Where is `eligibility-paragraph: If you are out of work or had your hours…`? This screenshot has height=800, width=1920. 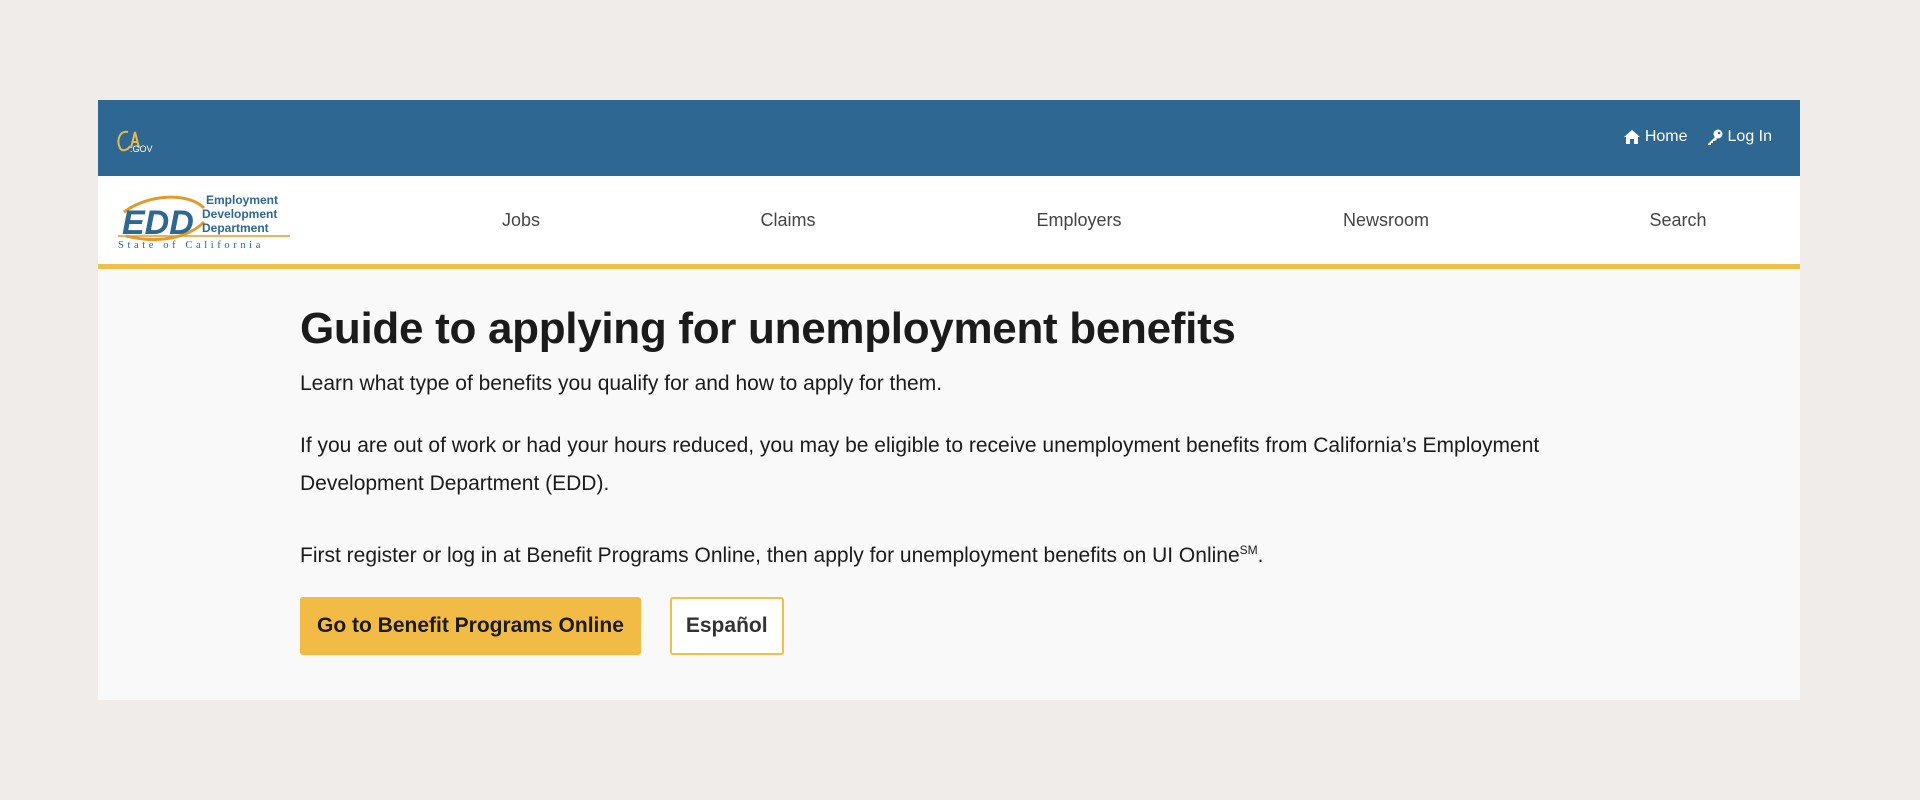
eligibility-paragraph: If you are out of work or had your hours… is located at coordinates (920, 465).